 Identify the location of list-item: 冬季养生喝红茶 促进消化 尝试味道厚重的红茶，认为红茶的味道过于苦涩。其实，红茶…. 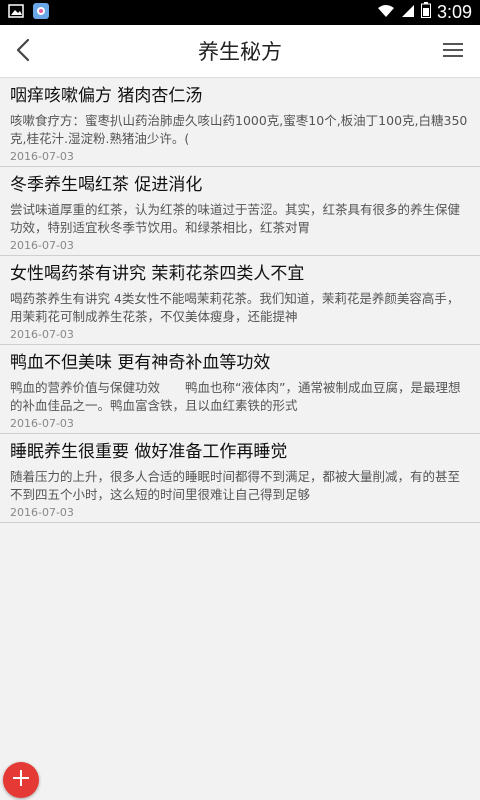
(240, 211).